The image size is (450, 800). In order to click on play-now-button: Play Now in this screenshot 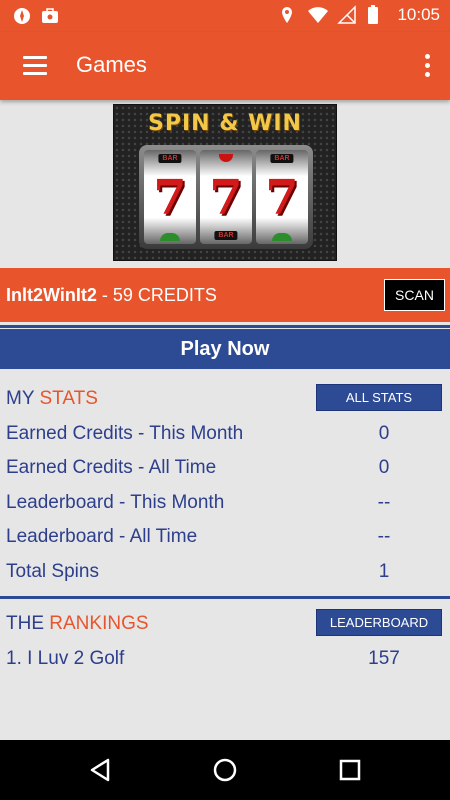, I will do `click(225, 349)`.